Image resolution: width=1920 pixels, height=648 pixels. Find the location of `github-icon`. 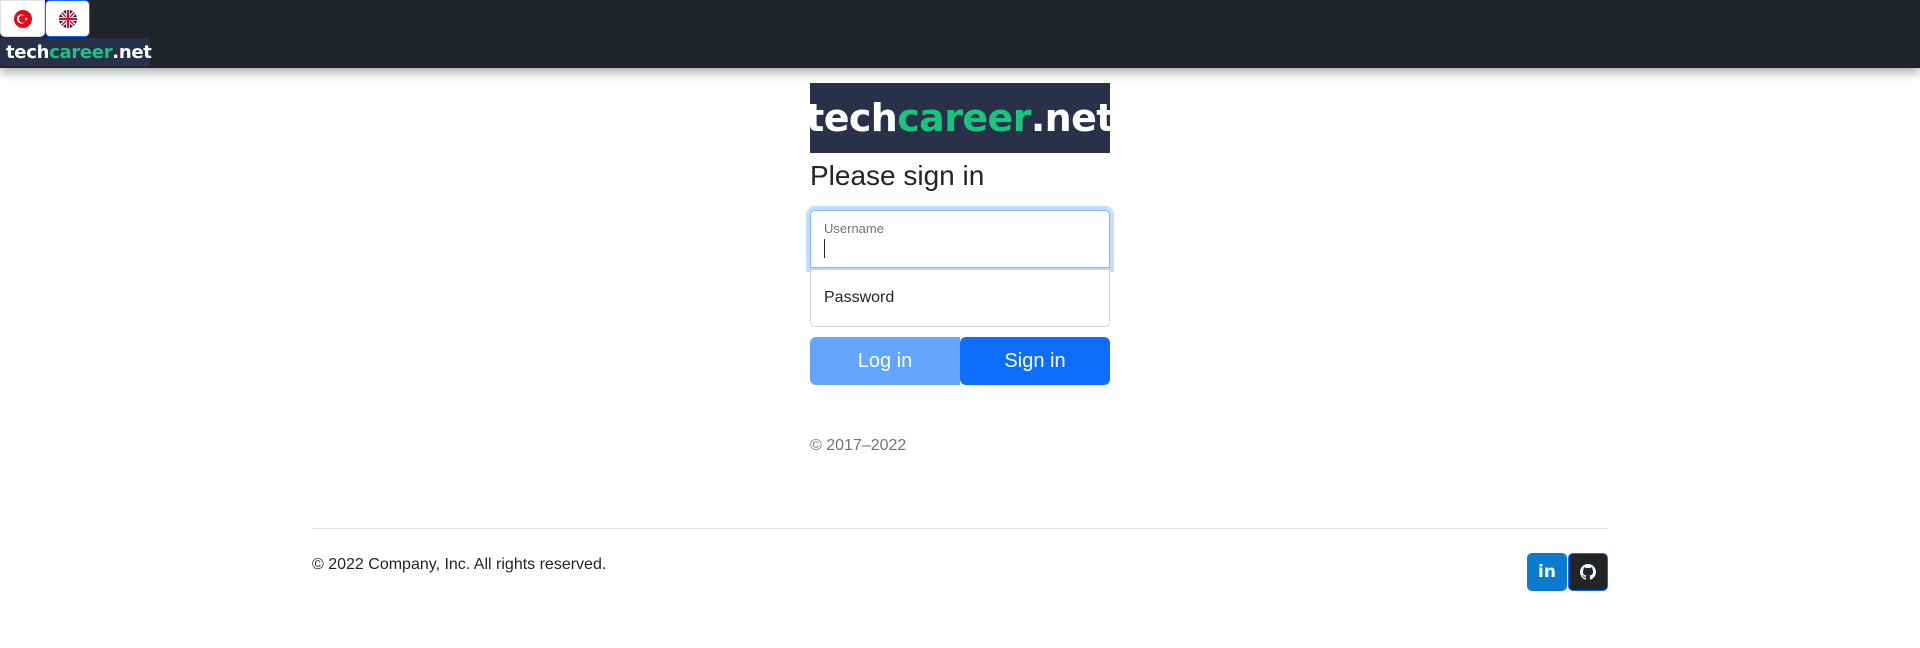

github-icon is located at coordinates (1588, 572).